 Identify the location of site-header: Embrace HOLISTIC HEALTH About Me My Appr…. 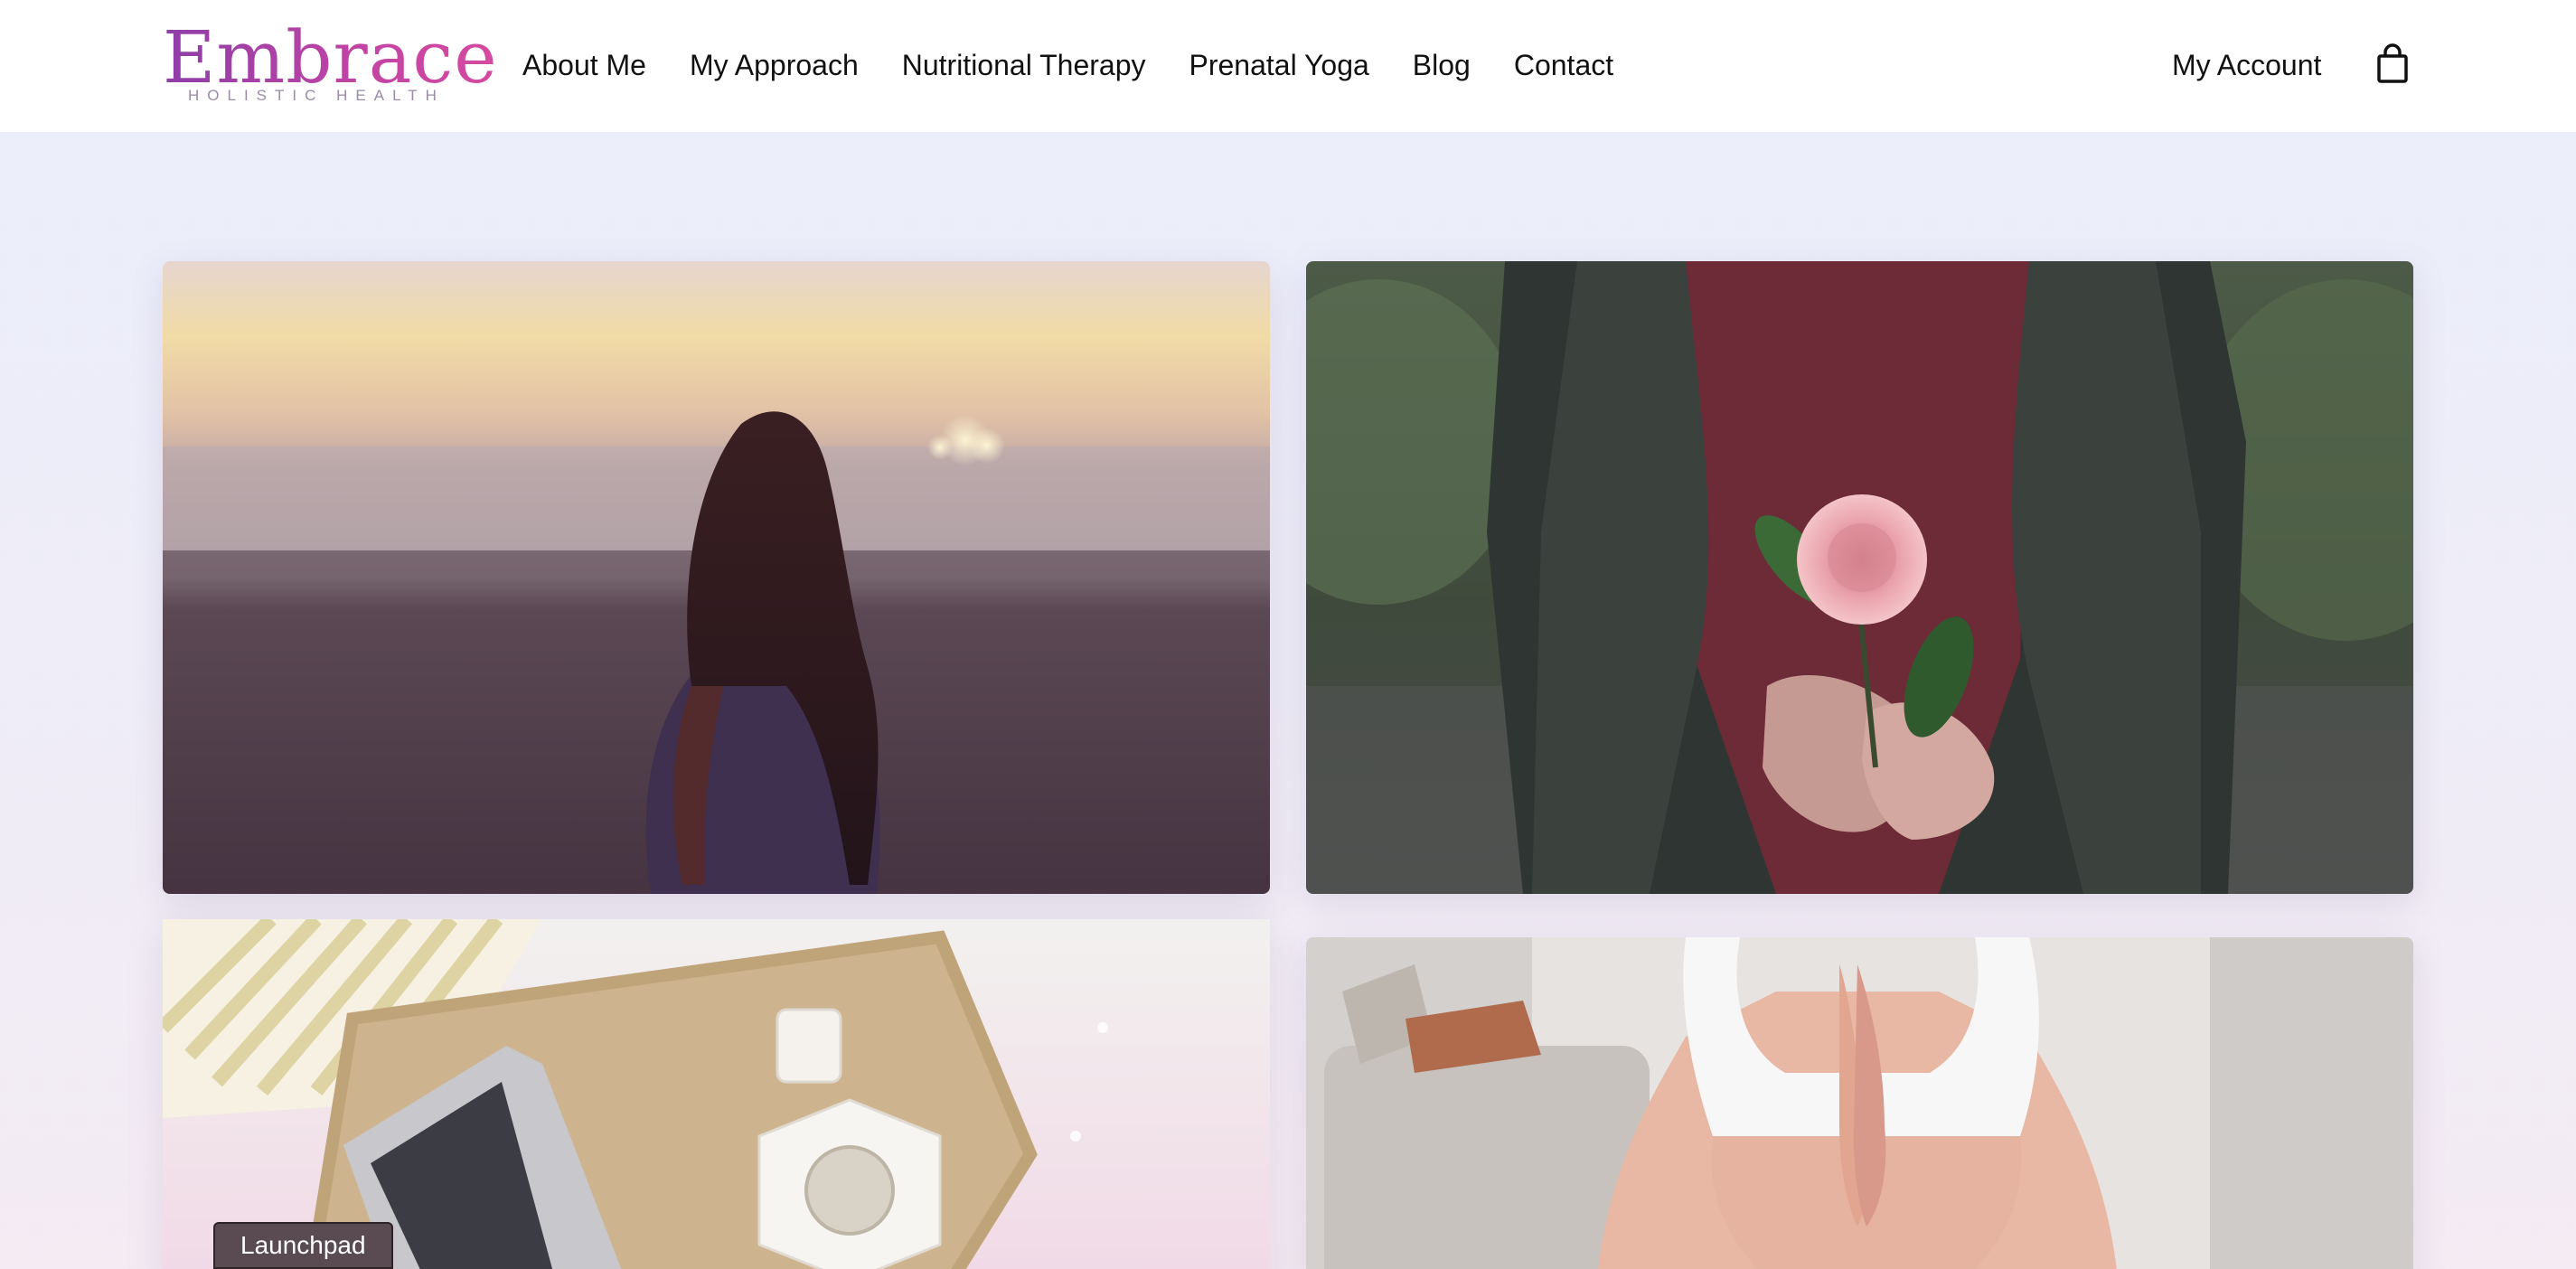
(1288, 66).